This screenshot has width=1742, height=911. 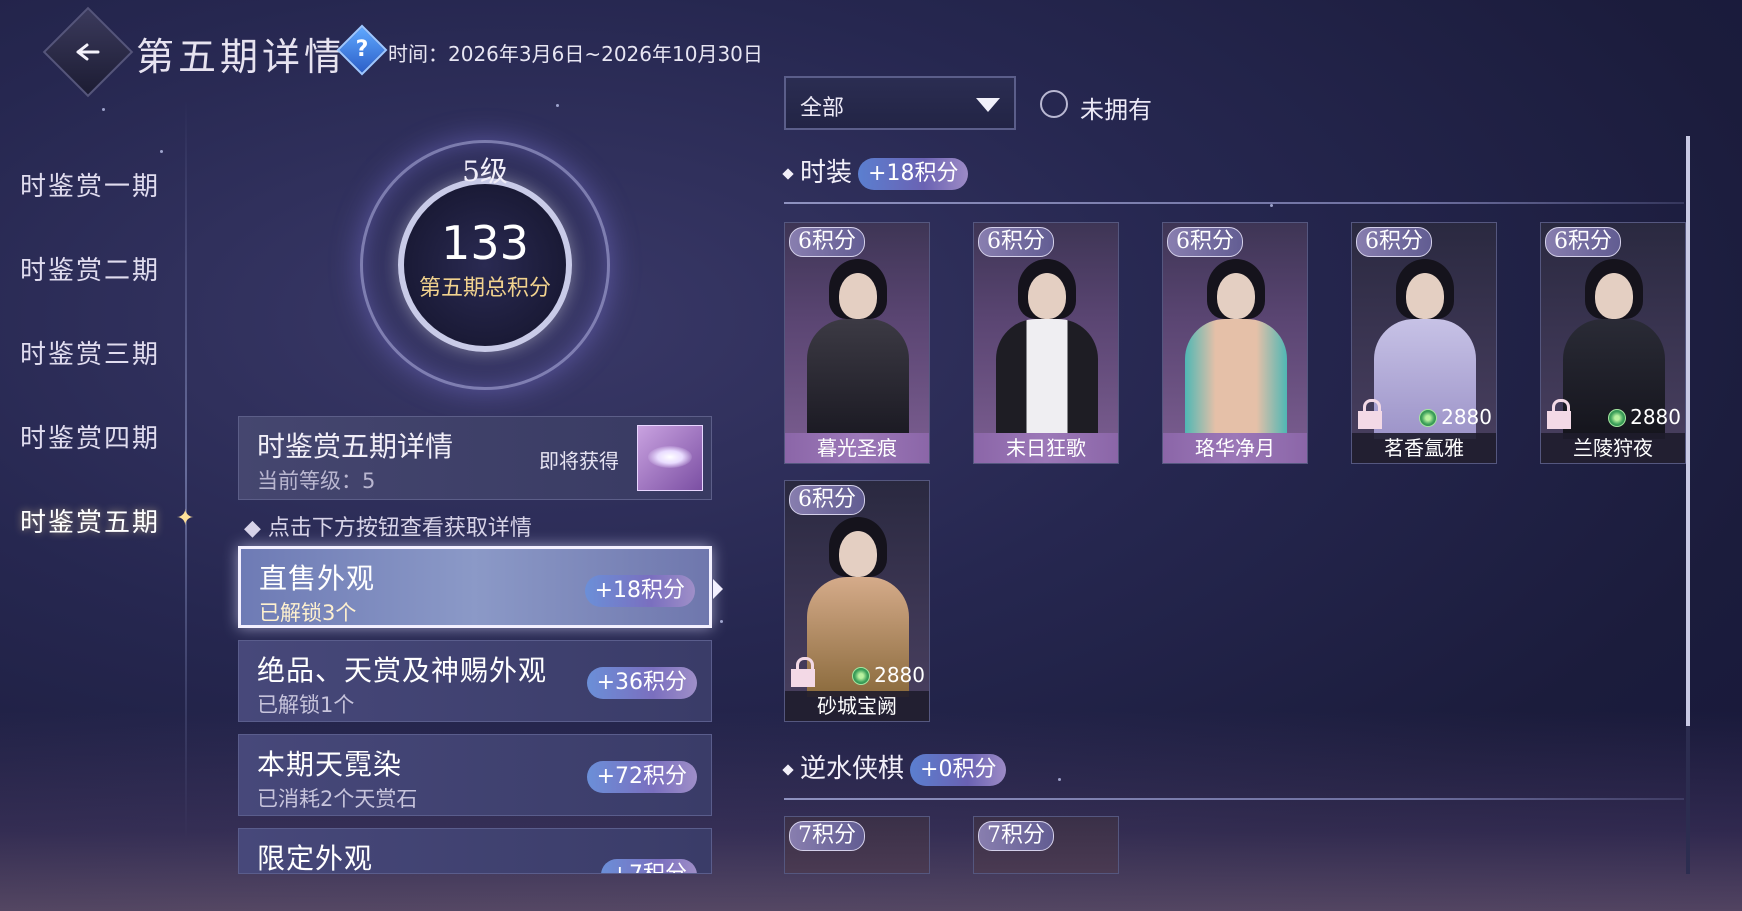 I want to click on category-dye: 本期天霓染 已消耗2个天赏石 +72积分, so click(x=475, y=775).